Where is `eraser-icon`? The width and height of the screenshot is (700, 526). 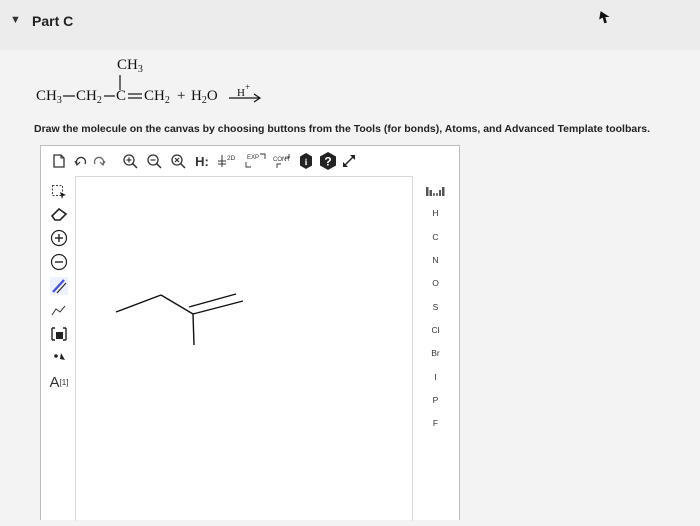
eraser-icon is located at coordinates (59, 214).